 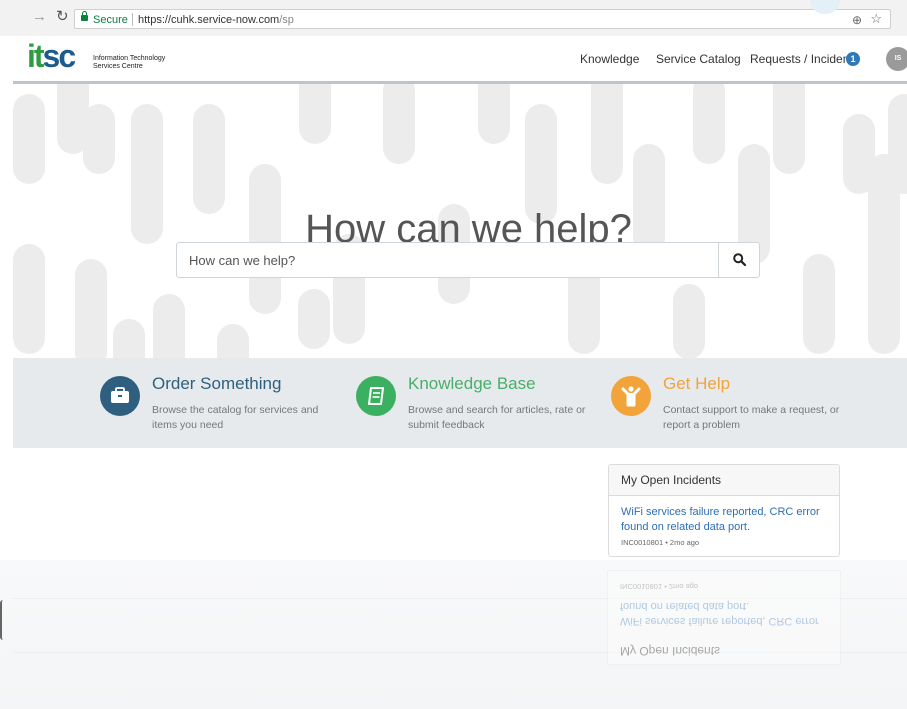 I want to click on user-avatar: IS, so click(x=896, y=59).